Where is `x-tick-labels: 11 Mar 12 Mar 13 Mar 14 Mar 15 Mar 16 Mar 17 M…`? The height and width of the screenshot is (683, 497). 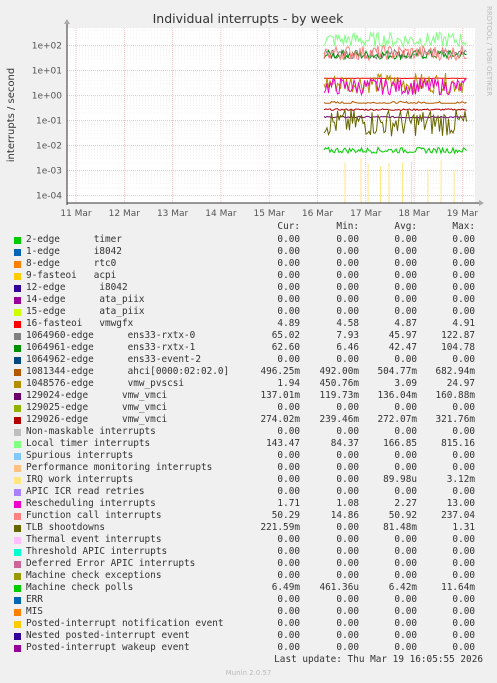 x-tick-labels: 11 Mar 12 Mar 13 Mar 14 Mar 15 Mar 16 Mar 17 M… is located at coordinates (269, 214).